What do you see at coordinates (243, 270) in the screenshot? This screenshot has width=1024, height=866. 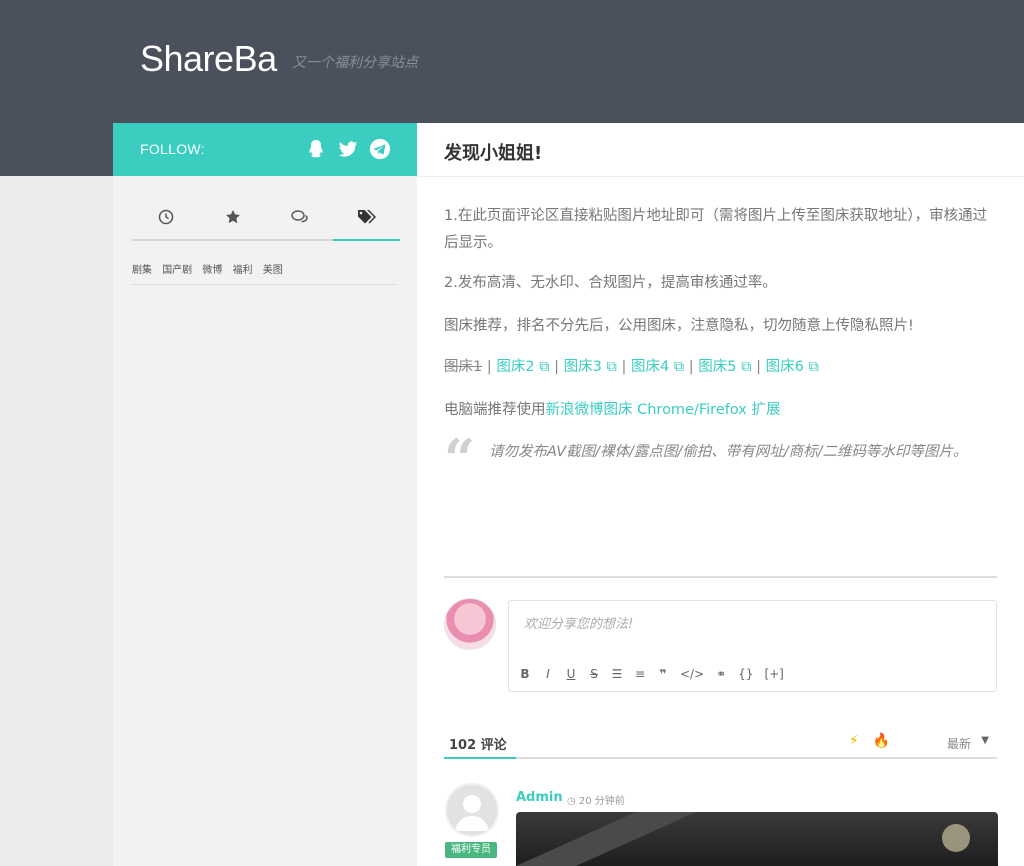 I see `tag-item: 福利` at bounding box center [243, 270].